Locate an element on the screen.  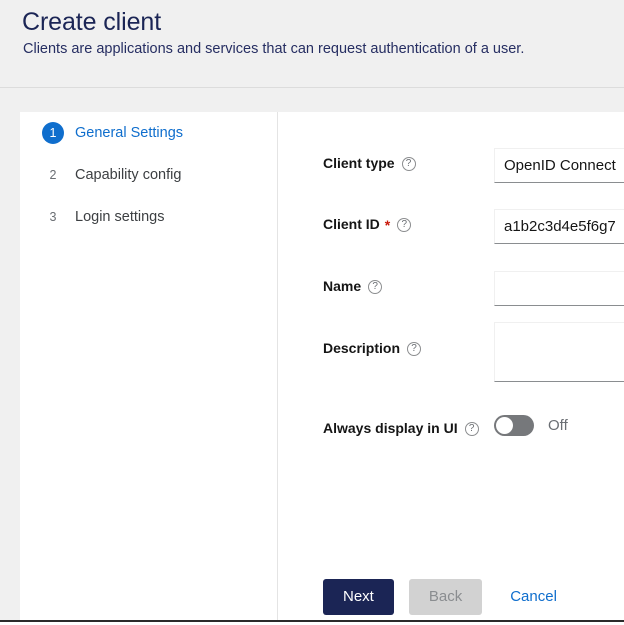
next-button: Next is located at coordinates (358, 596).